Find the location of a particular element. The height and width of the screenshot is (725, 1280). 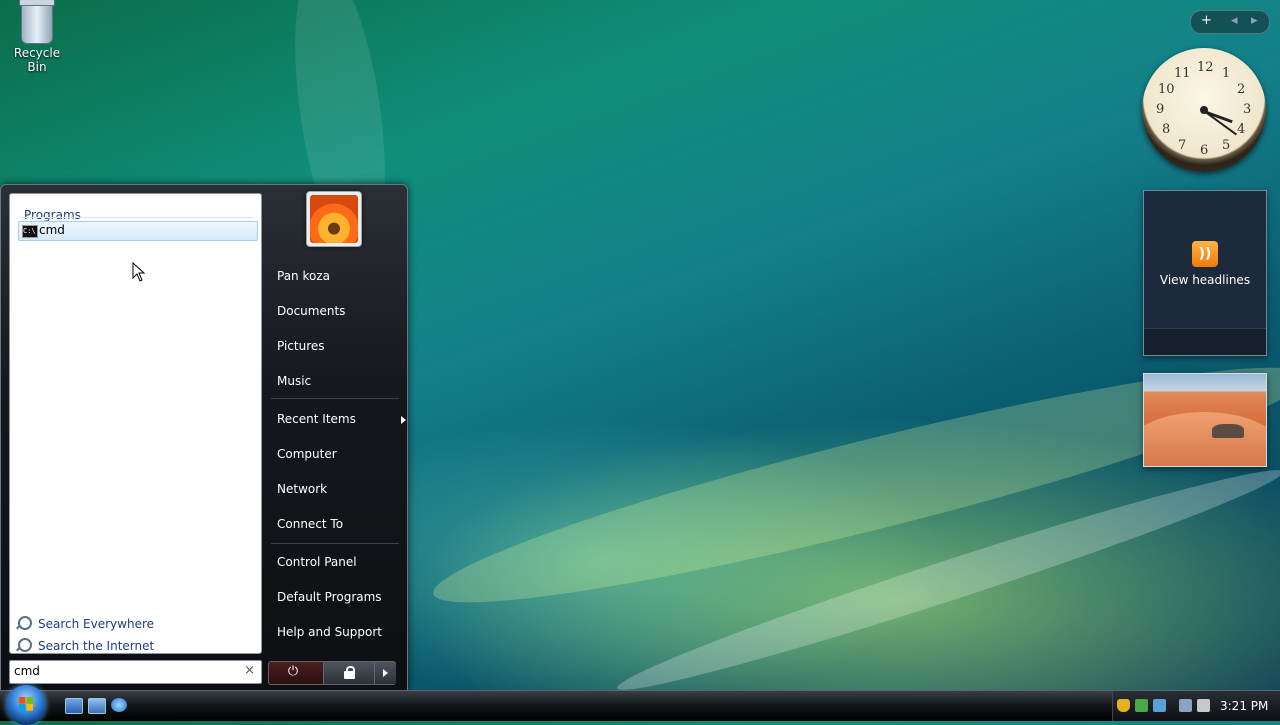

search-internet-link: Search the Internet is located at coordinates (86, 645).